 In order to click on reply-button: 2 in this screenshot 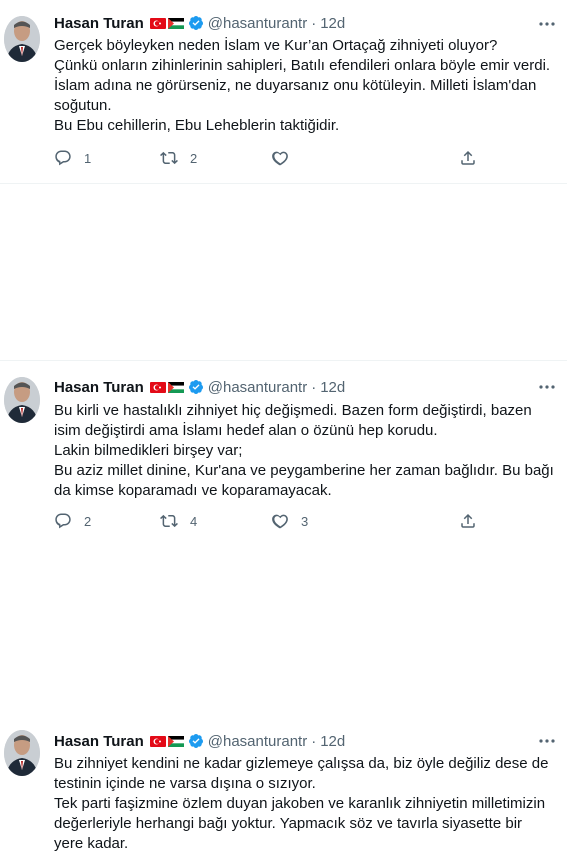, I will do `click(72, 521)`.